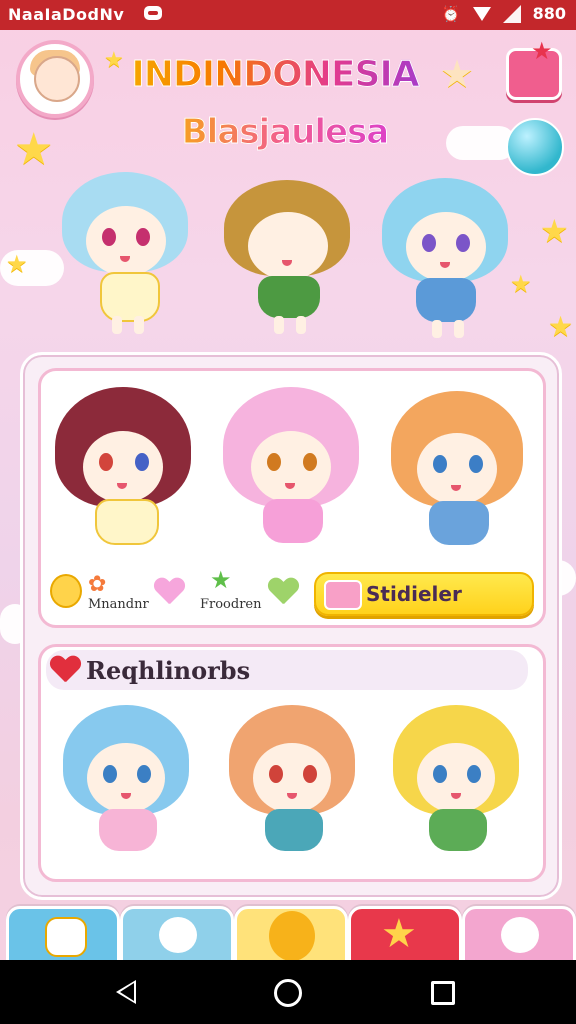 Image resolution: width=576 pixels, height=1024 pixels. Describe the element at coordinates (168, 670) in the screenshot. I see `section-title: Reqhlinorbs` at that location.